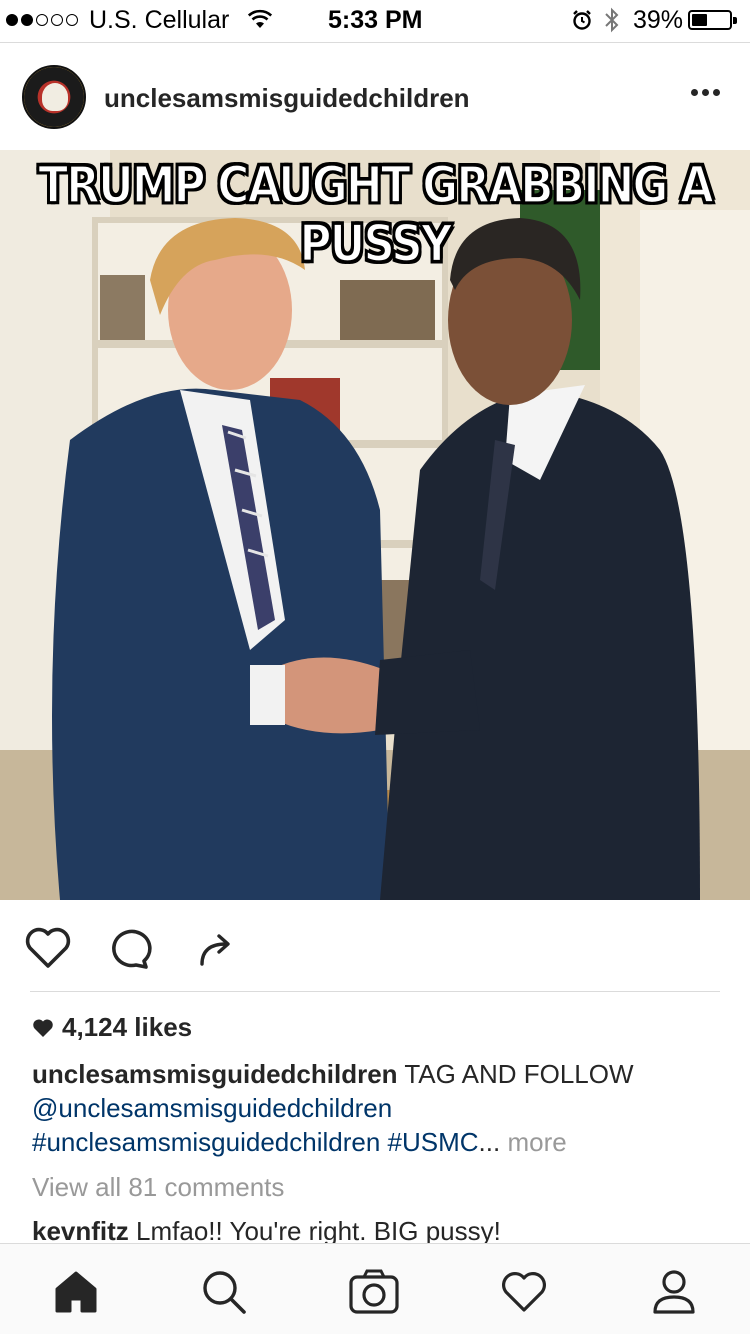 Image resolution: width=750 pixels, height=1334 pixels. What do you see at coordinates (536, 1142) in the screenshot?
I see `more-link: more` at bounding box center [536, 1142].